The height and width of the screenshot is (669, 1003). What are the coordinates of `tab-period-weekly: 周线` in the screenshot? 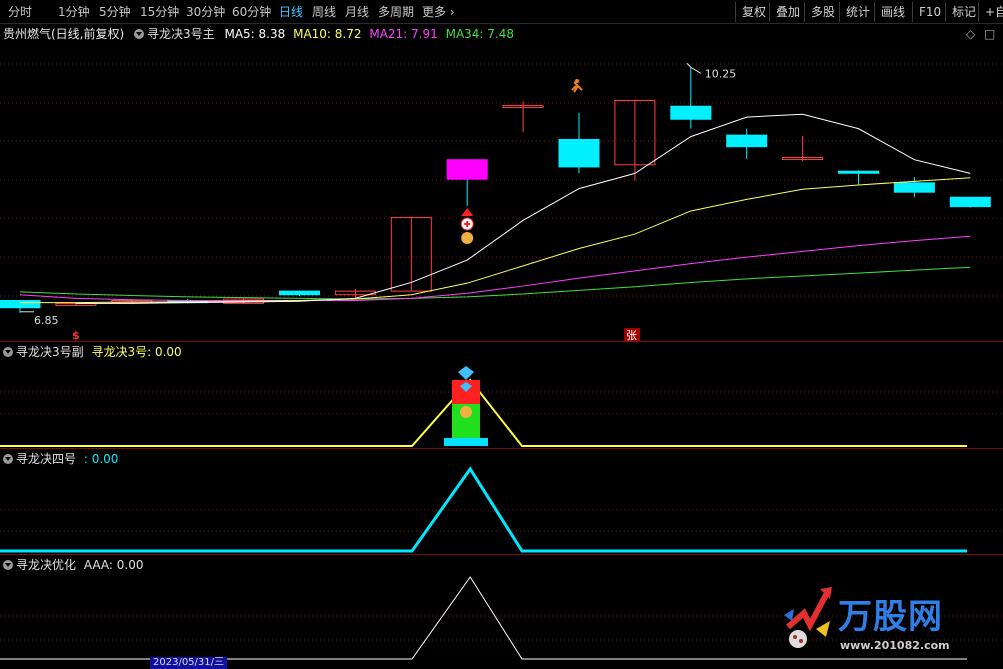 It's located at (324, 12).